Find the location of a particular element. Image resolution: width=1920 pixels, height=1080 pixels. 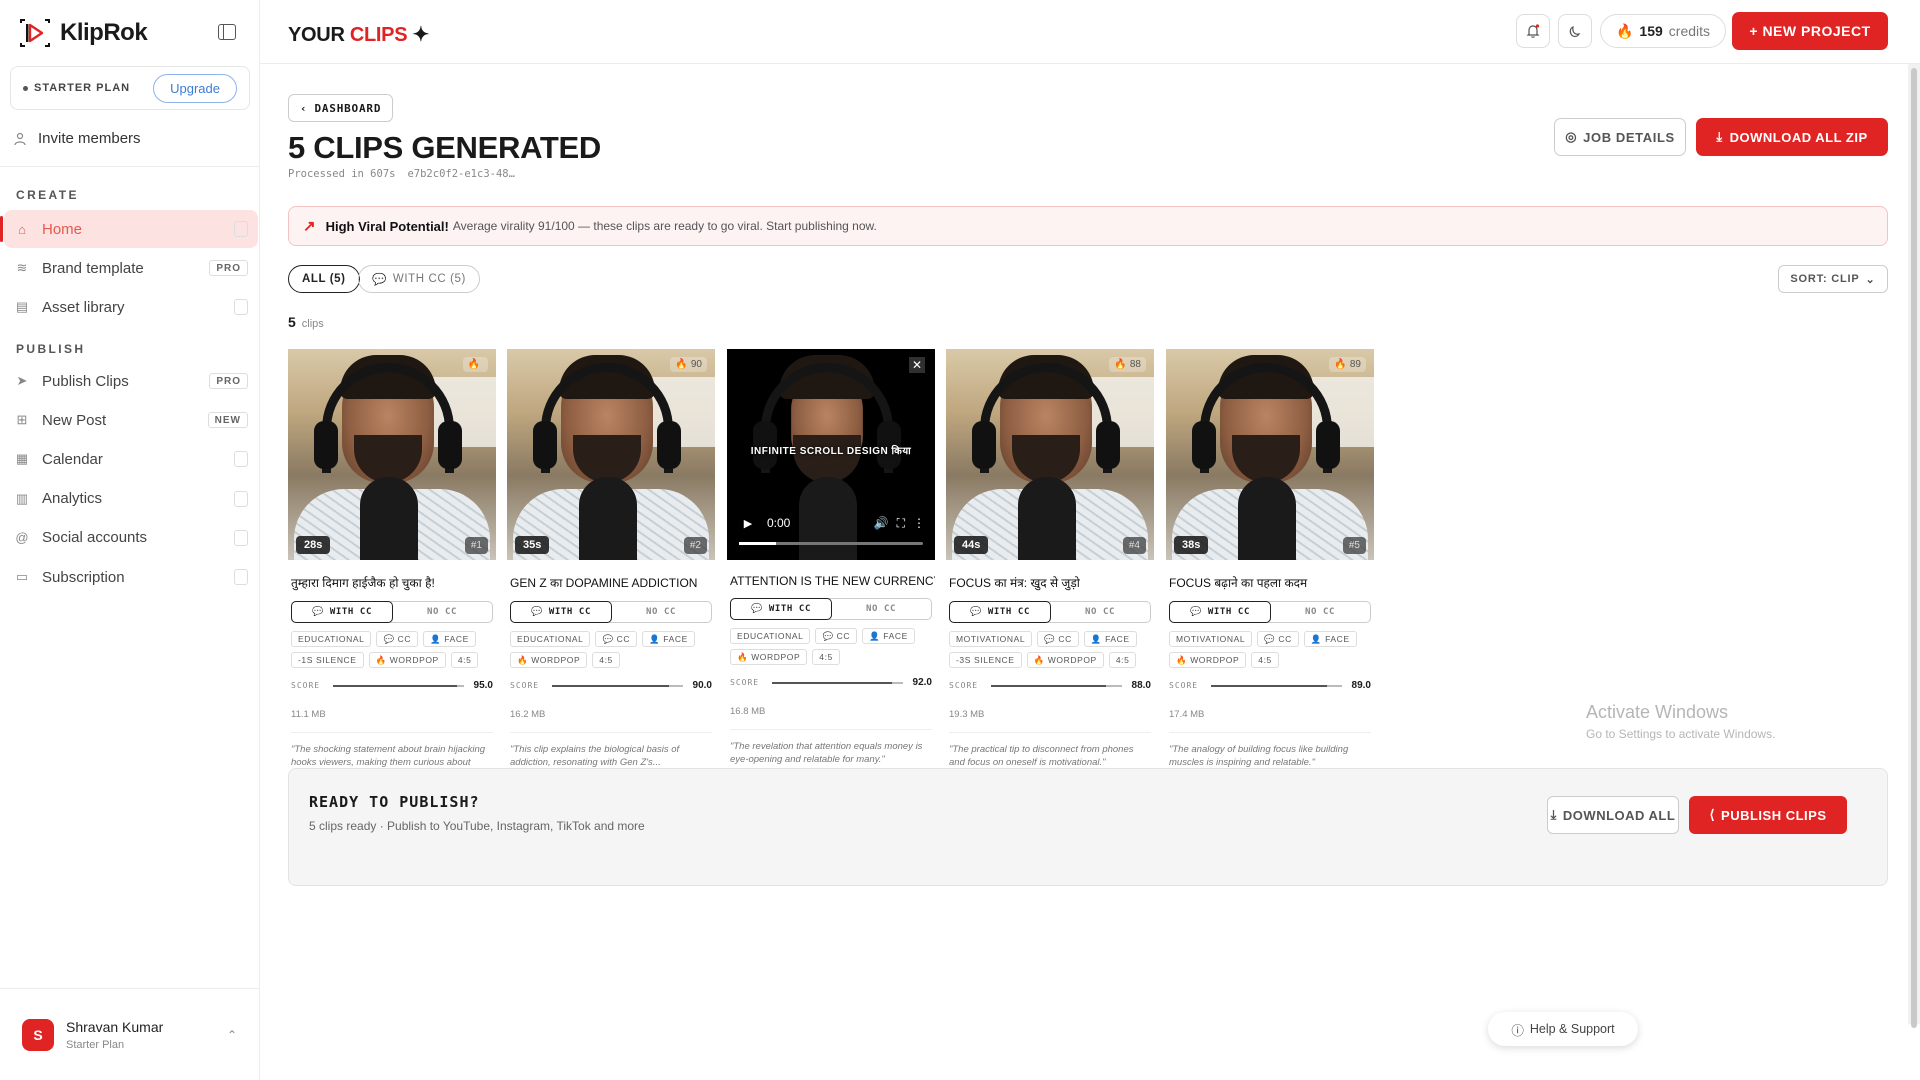

clip-thumbnail: 44s #4 🔥 88 is located at coordinates (1050, 454).